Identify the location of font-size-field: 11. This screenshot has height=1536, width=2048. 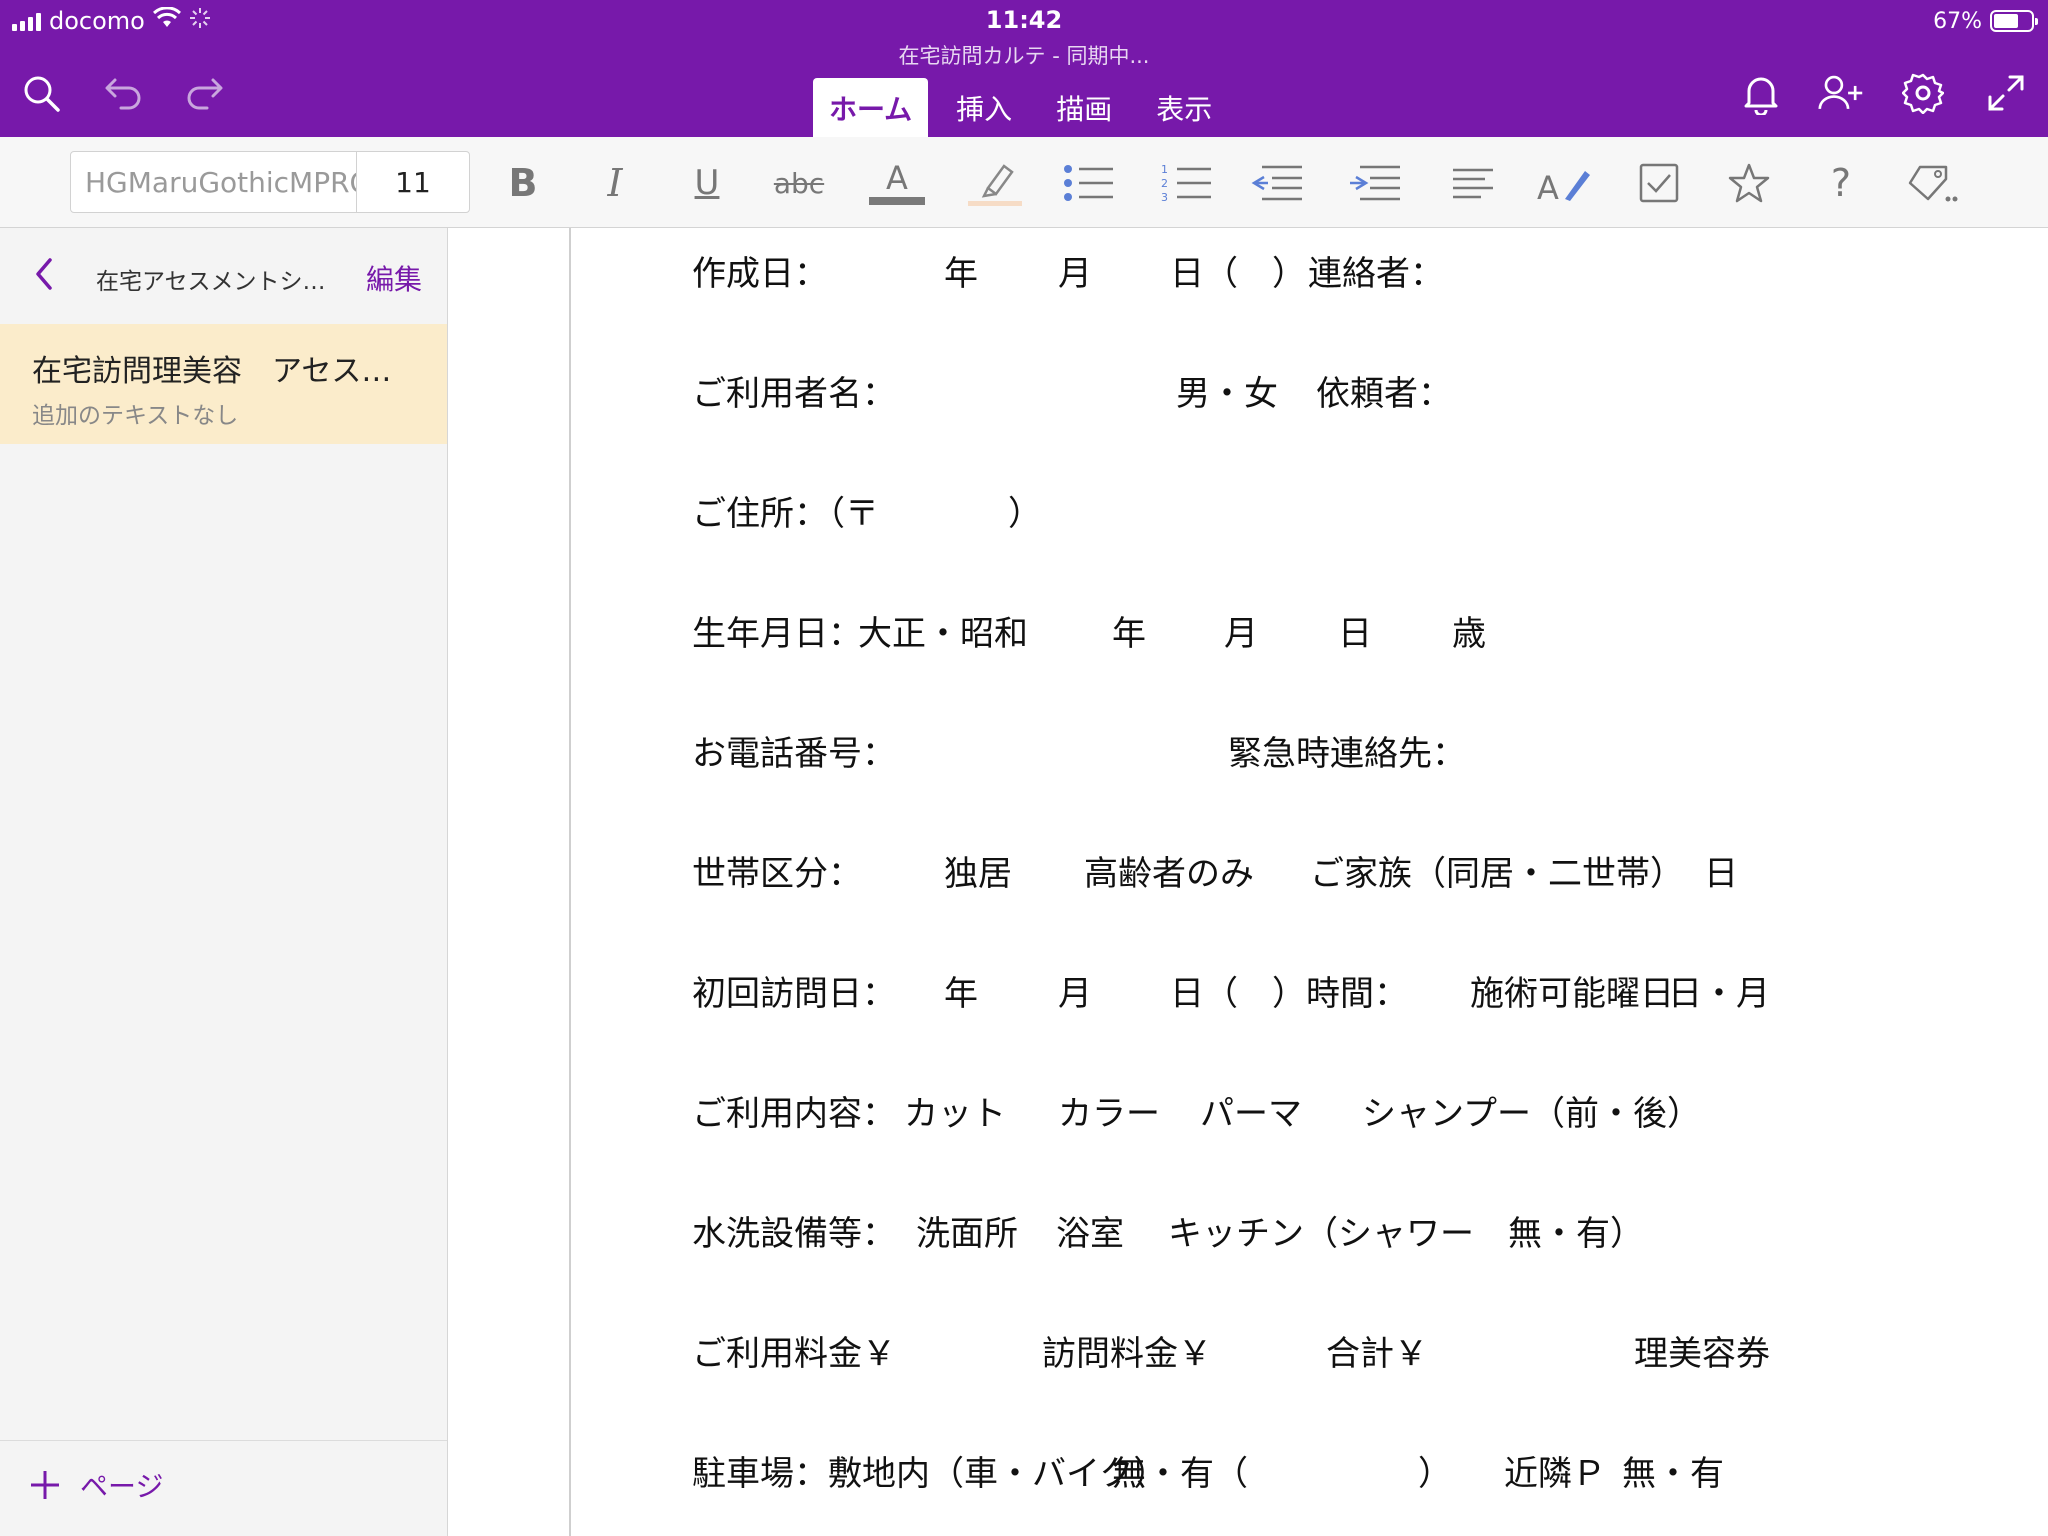
(413, 182).